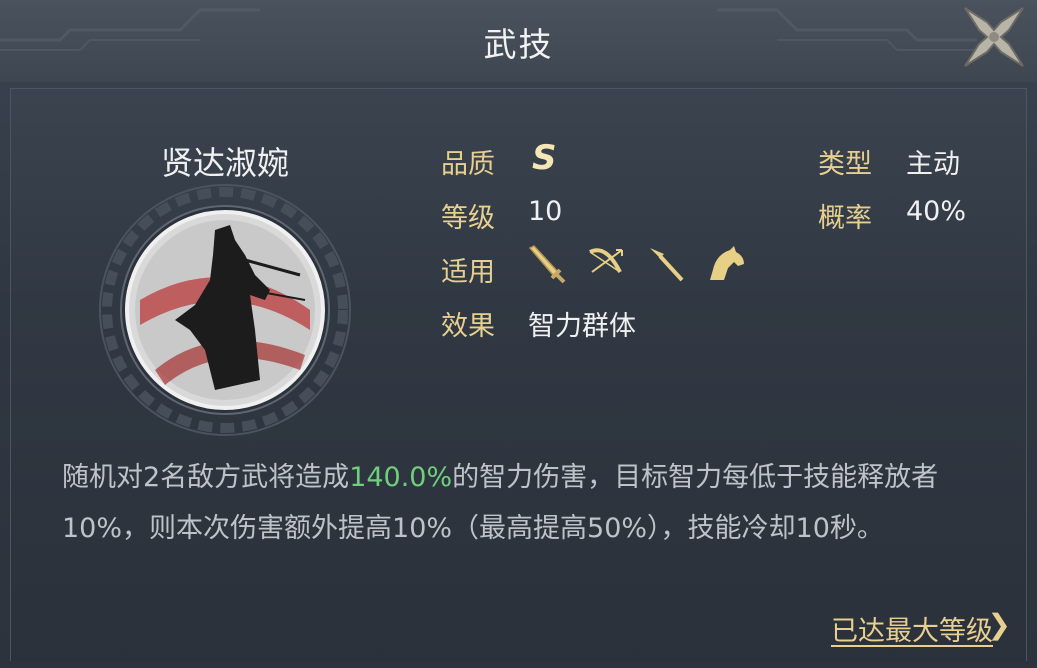  What do you see at coordinates (401, 477) in the screenshot?
I see `description-damage-percent: 140.0%` at bounding box center [401, 477].